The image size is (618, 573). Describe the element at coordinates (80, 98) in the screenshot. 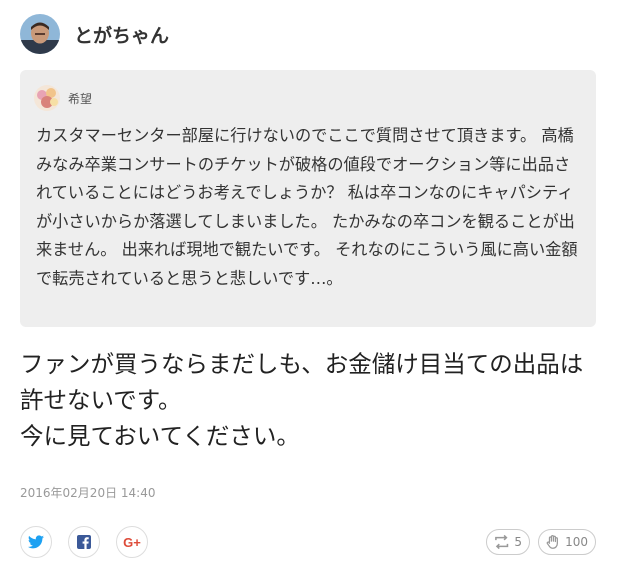

I see `quote-author-name: 希望` at that location.